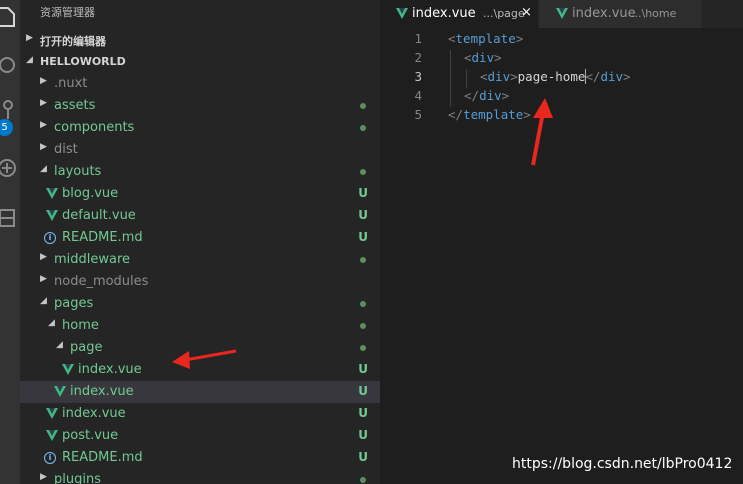  What do you see at coordinates (204, 359) in the screenshot?
I see `arrow-to-file-icon` at bounding box center [204, 359].